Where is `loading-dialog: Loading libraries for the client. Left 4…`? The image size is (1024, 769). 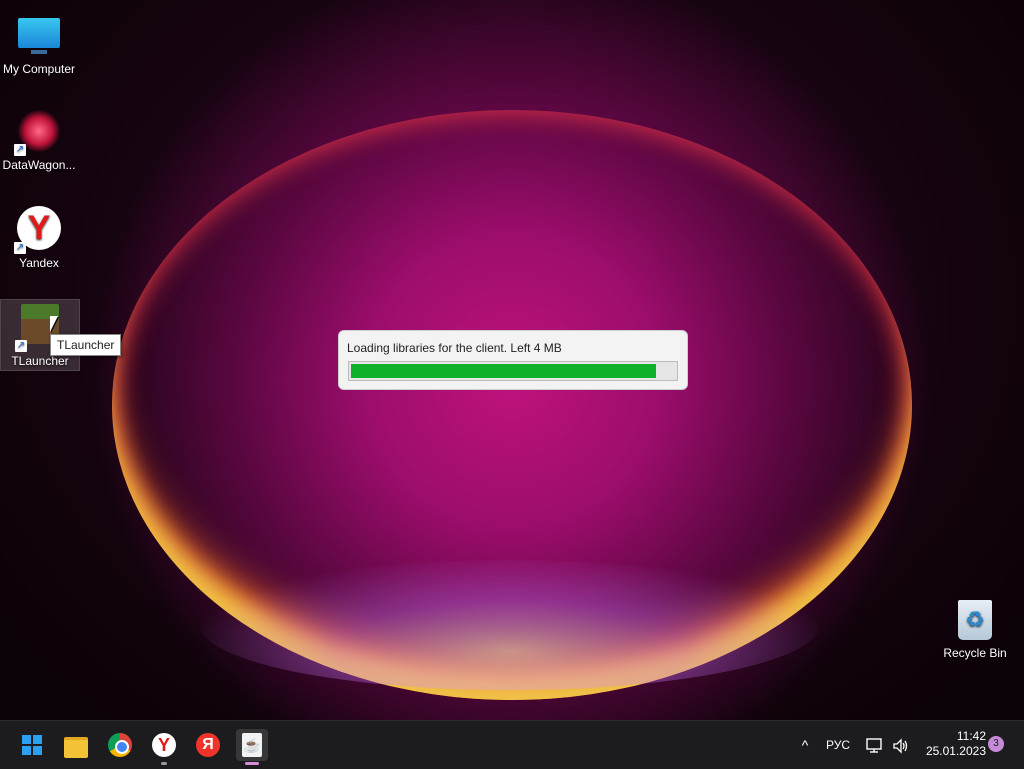
loading-dialog: Loading libraries for the client. Left 4… is located at coordinates (513, 360).